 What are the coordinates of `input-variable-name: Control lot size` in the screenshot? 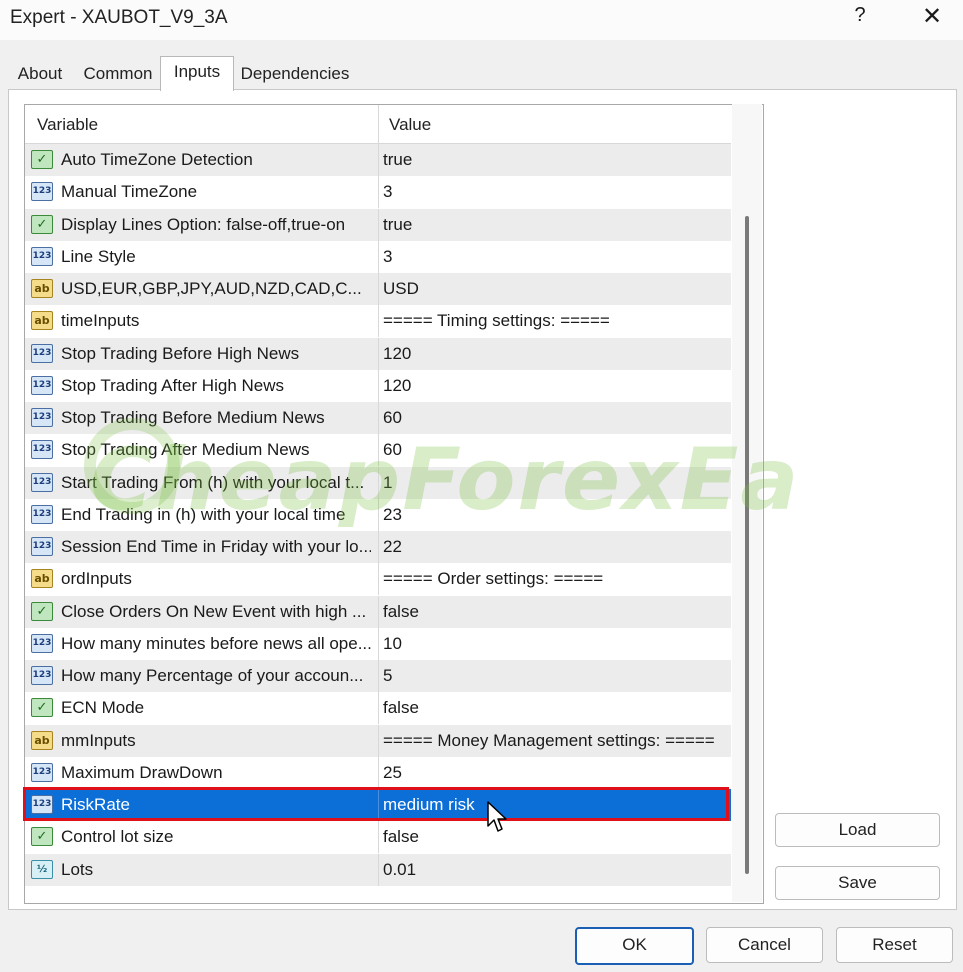 It's located at (117, 837).